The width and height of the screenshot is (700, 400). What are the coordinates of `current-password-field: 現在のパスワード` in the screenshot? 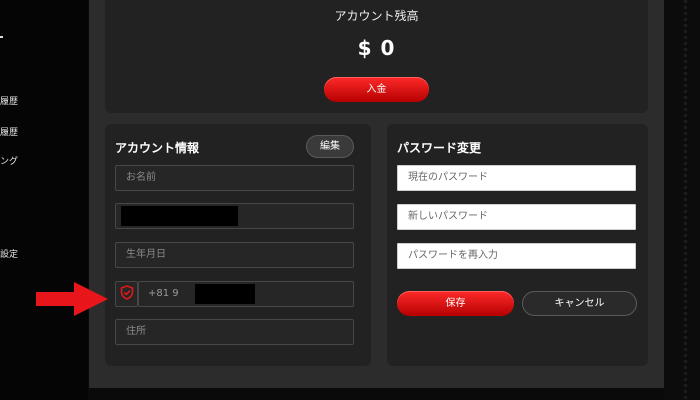 It's located at (516, 178).